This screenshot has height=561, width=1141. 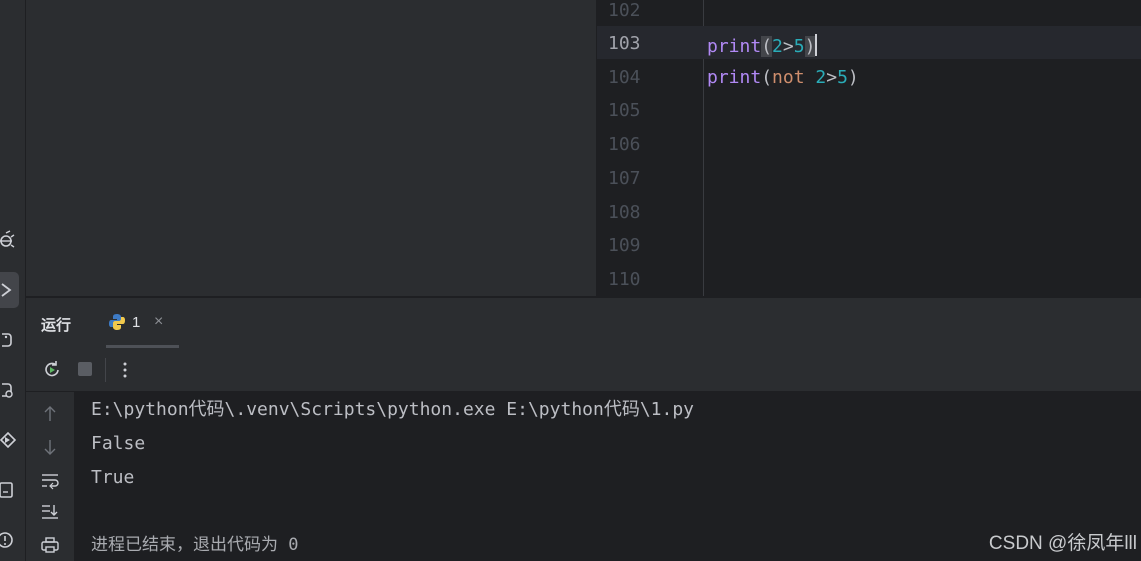 I want to click on scroll-down-icon, so click(x=50, y=447).